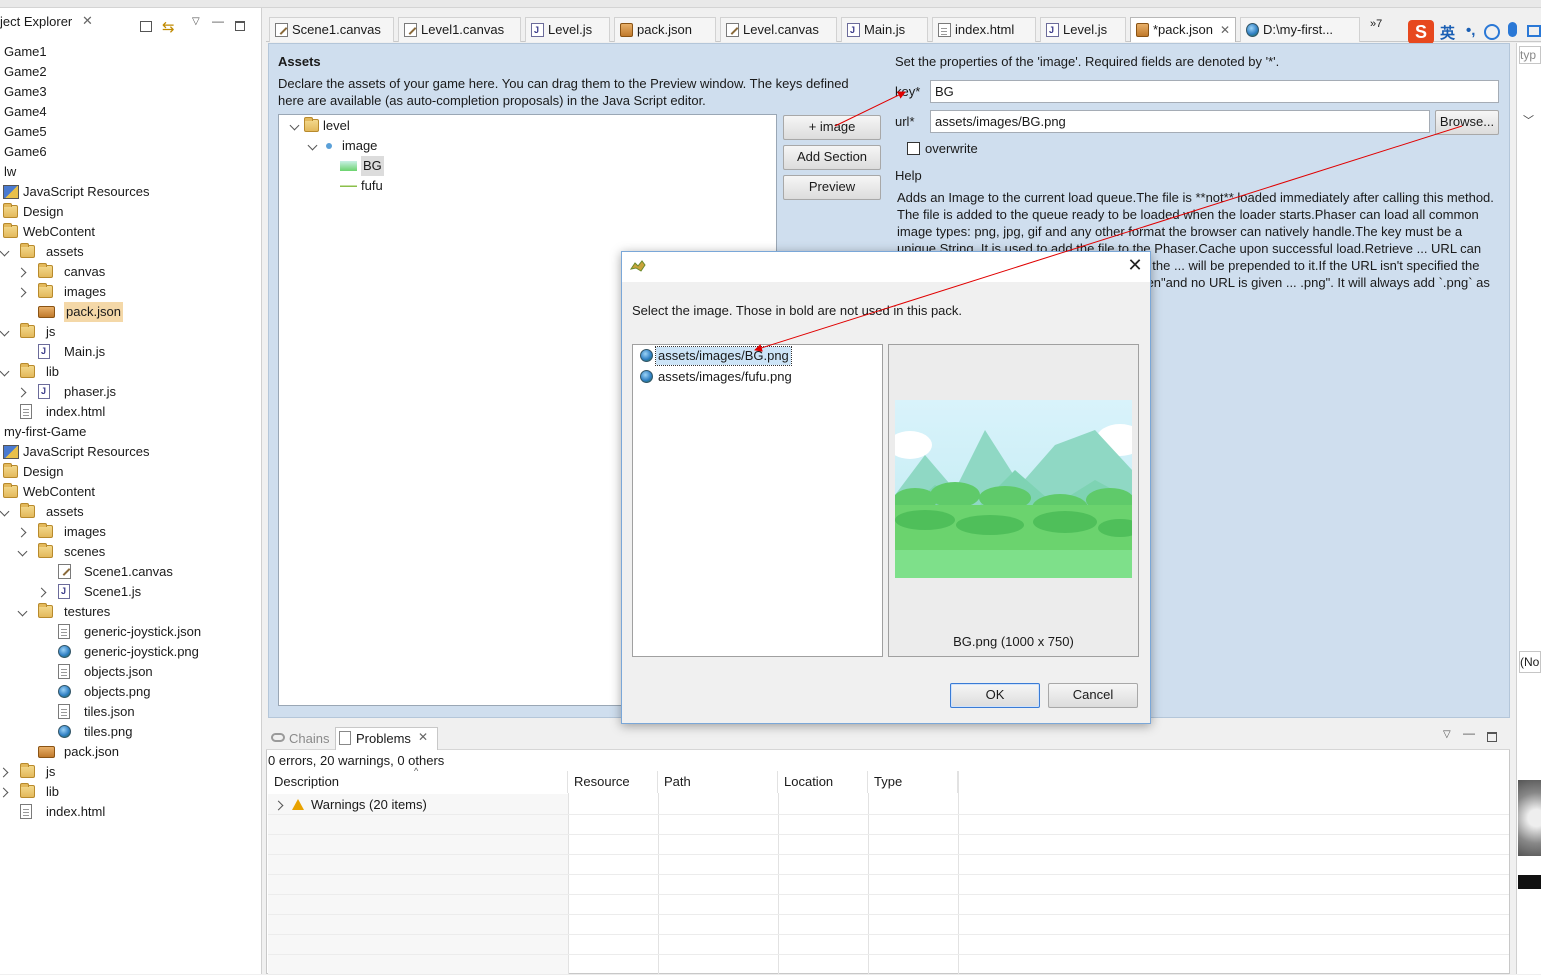 This screenshot has height=975, width=1541. I want to click on explorer-row: generic-joystick.png, so click(130, 652).